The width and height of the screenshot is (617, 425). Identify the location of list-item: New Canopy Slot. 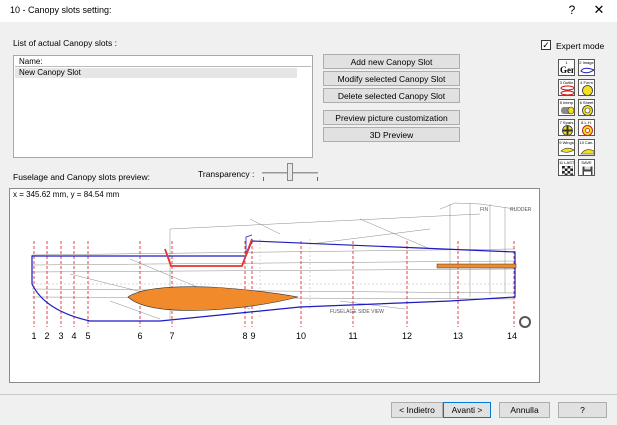
(156, 73).